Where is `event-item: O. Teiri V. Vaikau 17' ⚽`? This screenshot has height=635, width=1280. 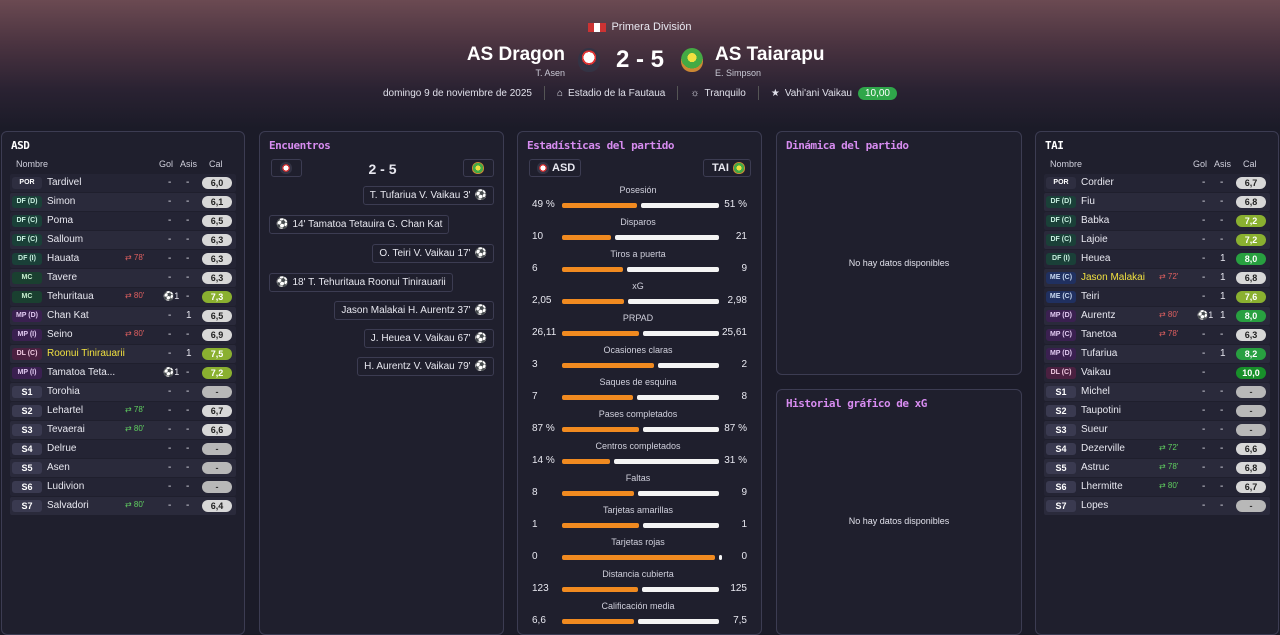
event-item: O. Teiri V. Vaikau 17' ⚽ is located at coordinates (433, 253).